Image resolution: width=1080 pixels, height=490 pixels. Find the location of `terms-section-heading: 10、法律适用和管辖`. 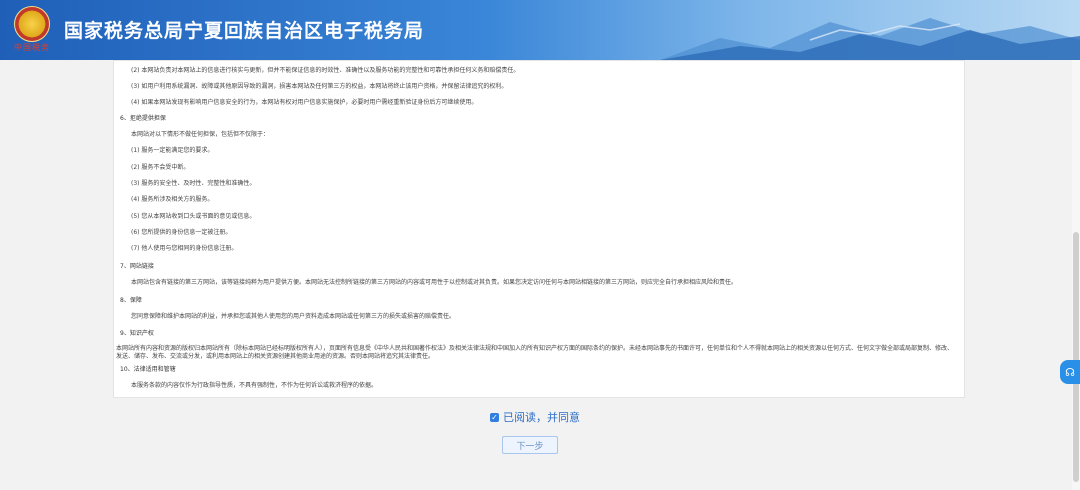

terms-section-heading: 10、法律适用和管辖 is located at coordinates (148, 369).